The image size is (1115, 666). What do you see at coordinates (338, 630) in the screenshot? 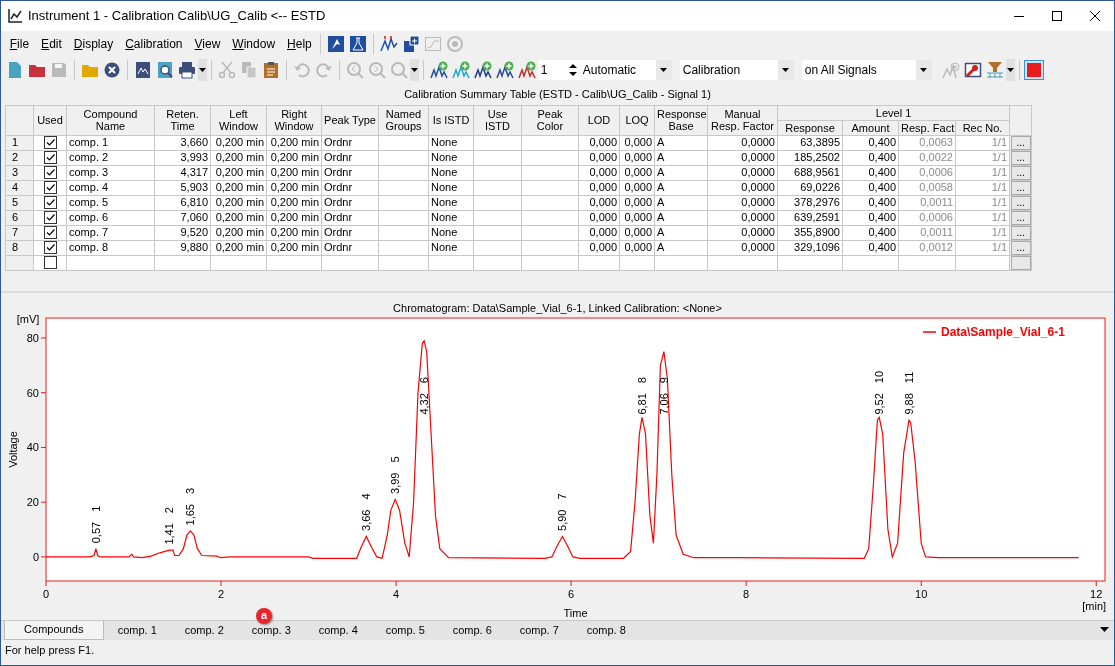
I see `tab: comp. 4` at bounding box center [338, 630].